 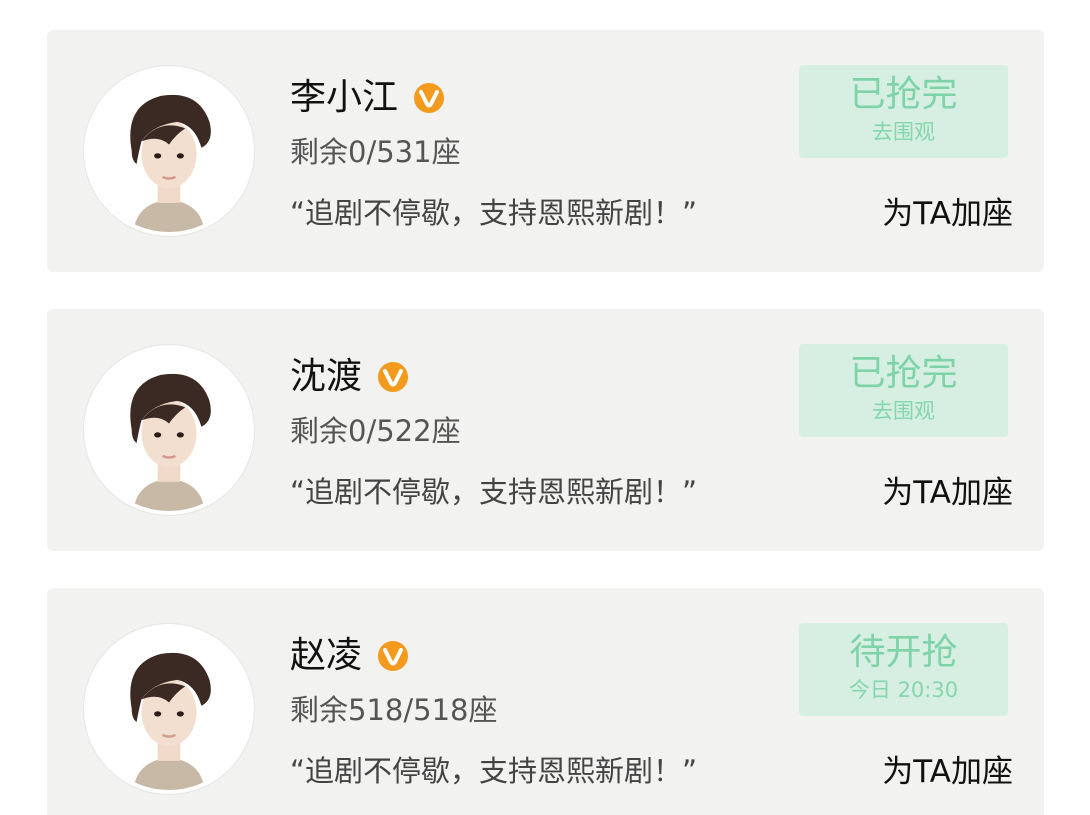 What do you see at coordinates (375, 152) in the screenshot?
I see `seat-count: 剩余0/531座` at bounding box center [375, 152].